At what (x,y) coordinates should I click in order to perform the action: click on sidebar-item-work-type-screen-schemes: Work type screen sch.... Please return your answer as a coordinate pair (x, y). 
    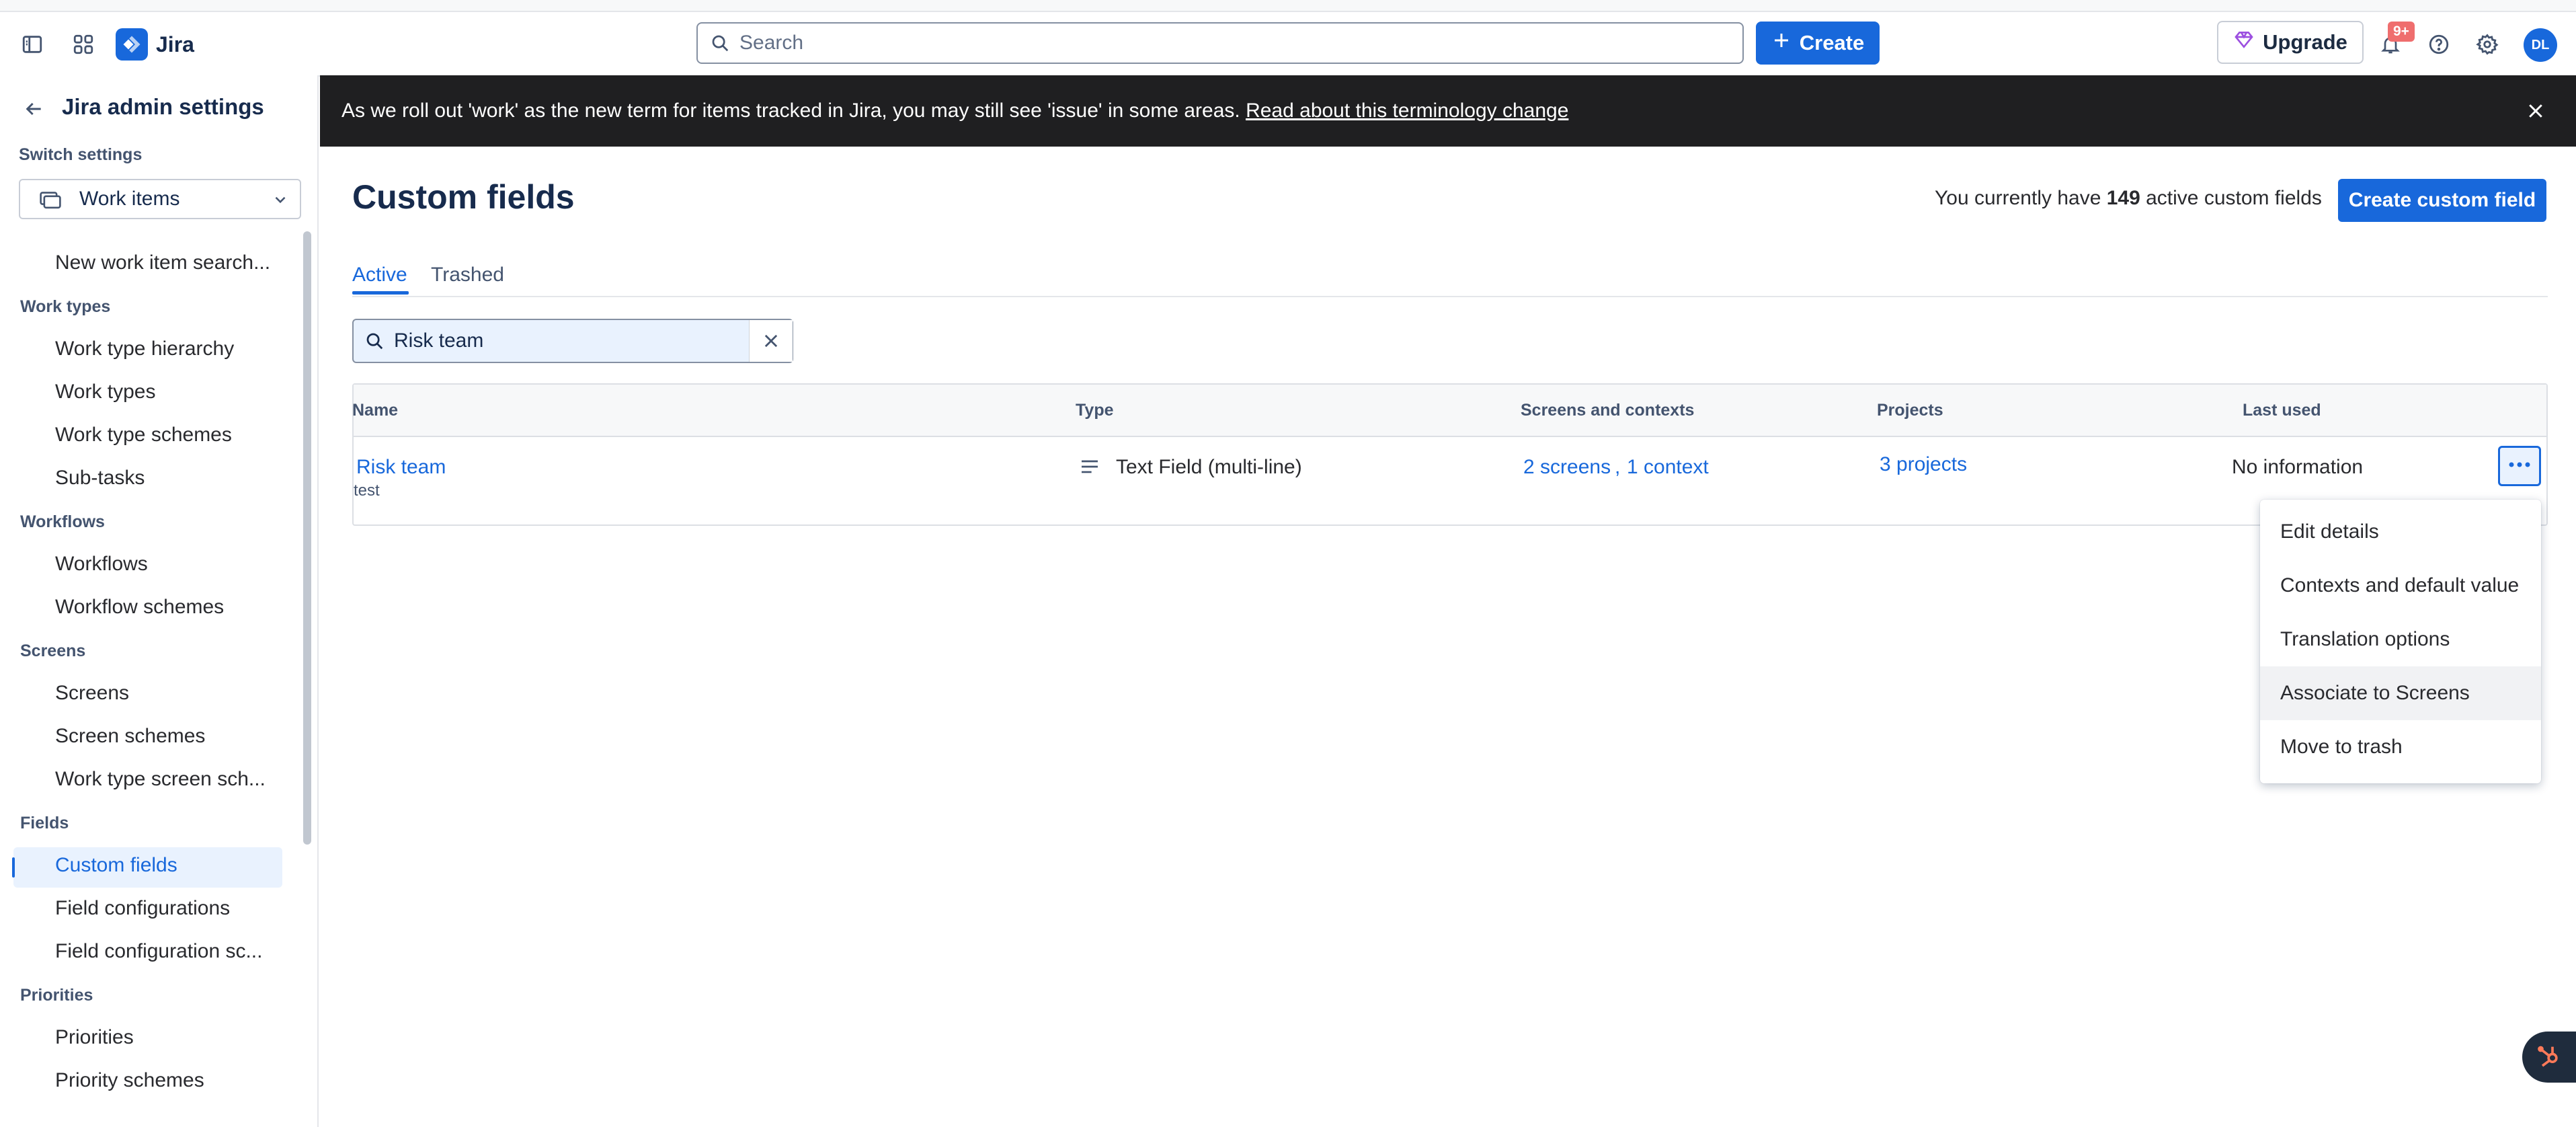
    Looking at the image, I should click on (160, 779).